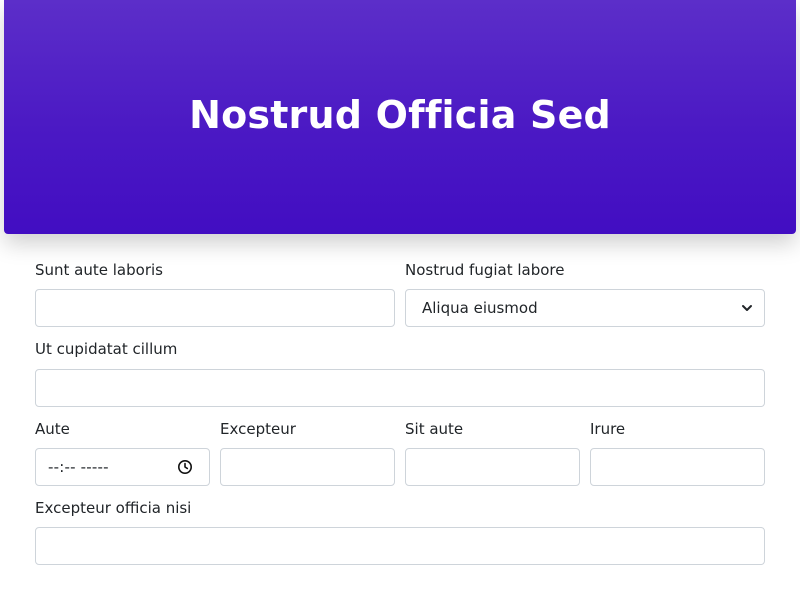 Image resolution: width=800 pixels, height=600 pixels. I want to click on form-row-4: Excepteur officia nisi, so click(400, 531).